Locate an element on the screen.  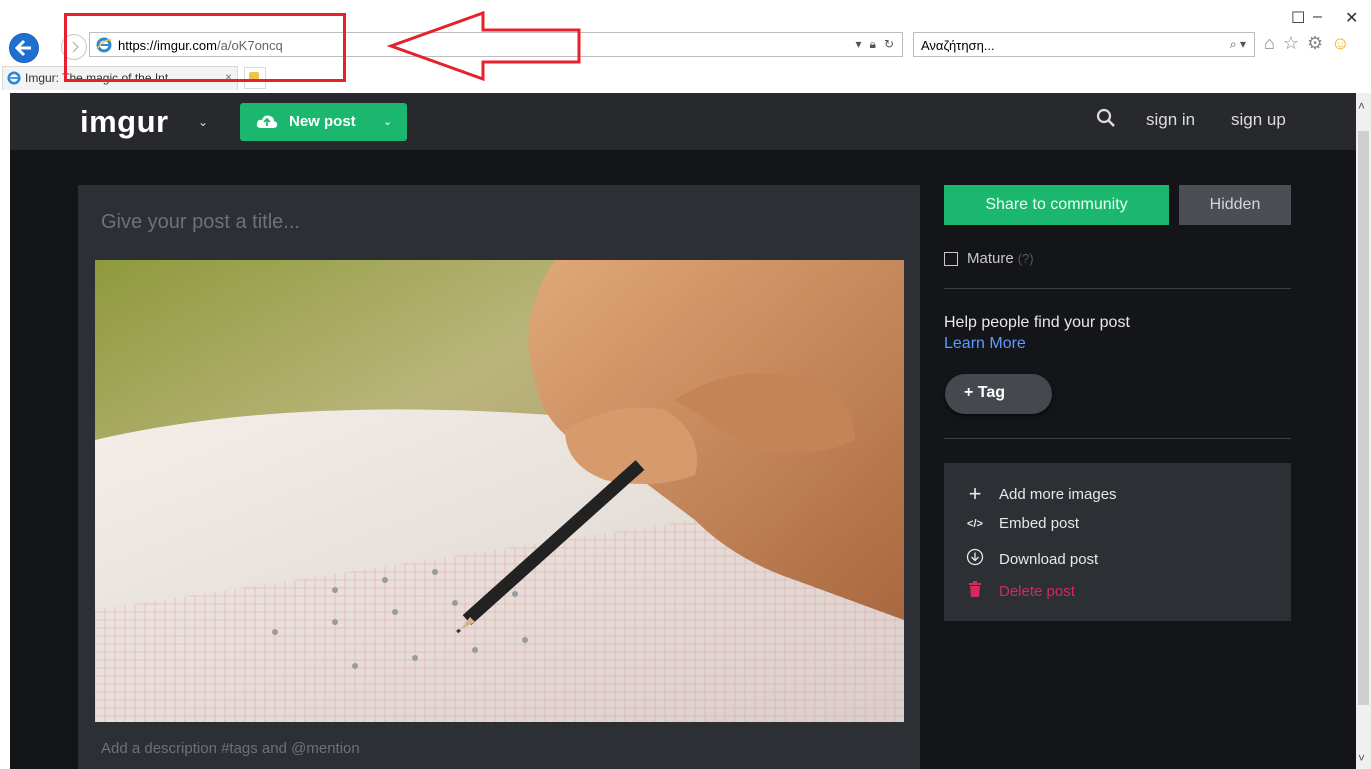
lock-icon: 🔒︎ is located at coordinates (873, 44).